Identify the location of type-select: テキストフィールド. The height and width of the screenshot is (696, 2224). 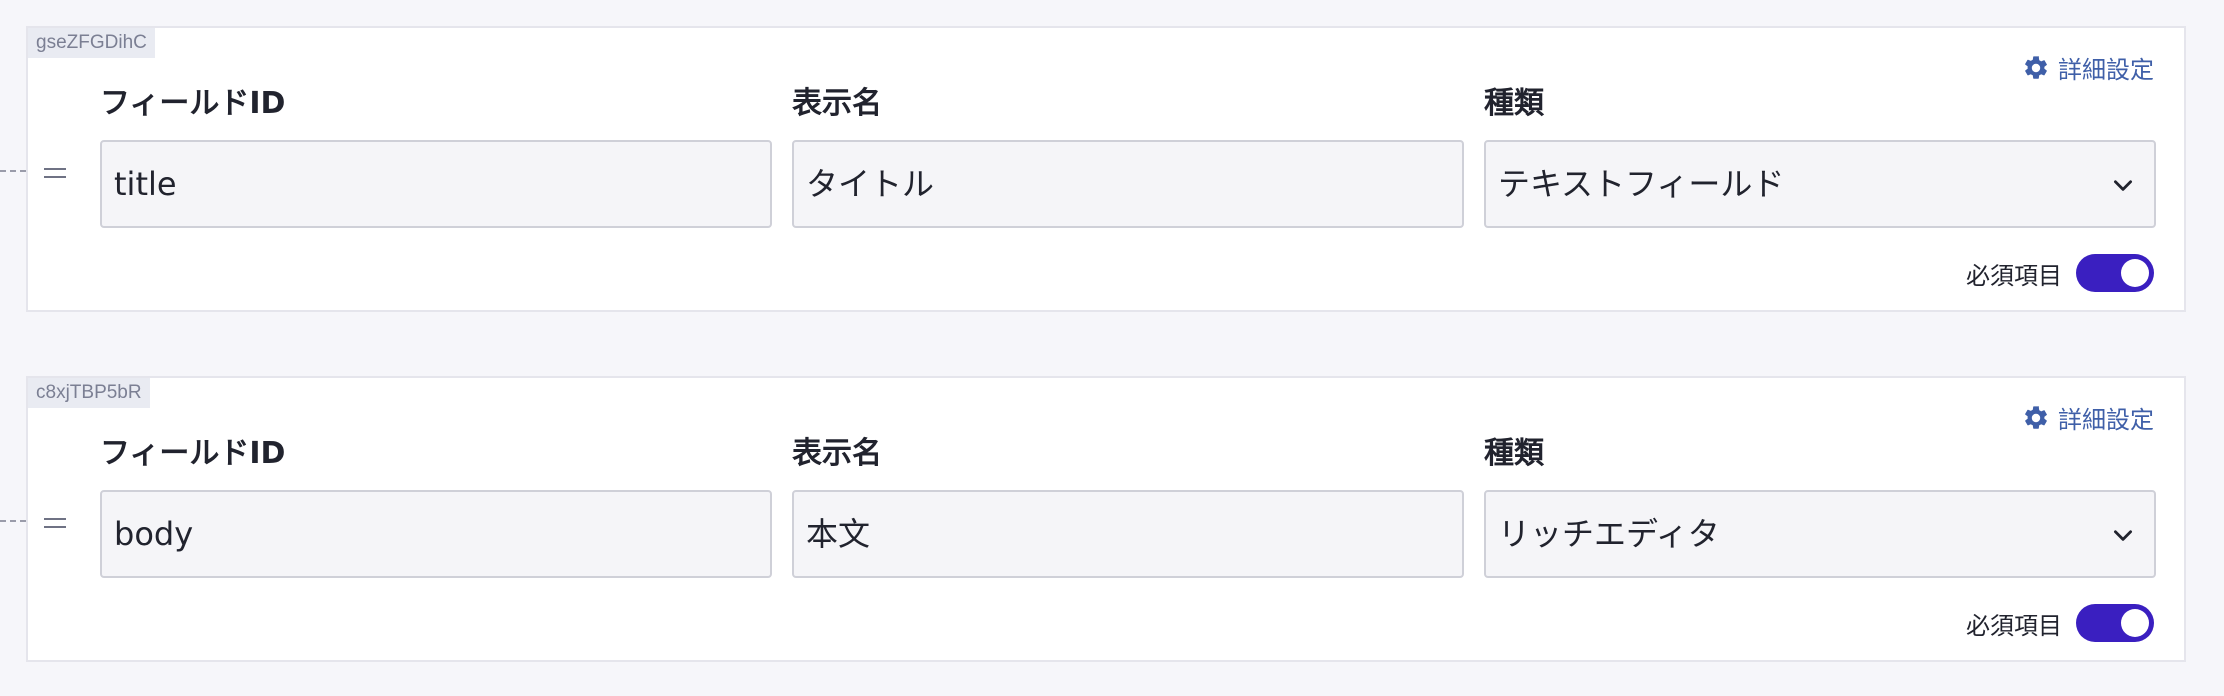
(1820, 184).